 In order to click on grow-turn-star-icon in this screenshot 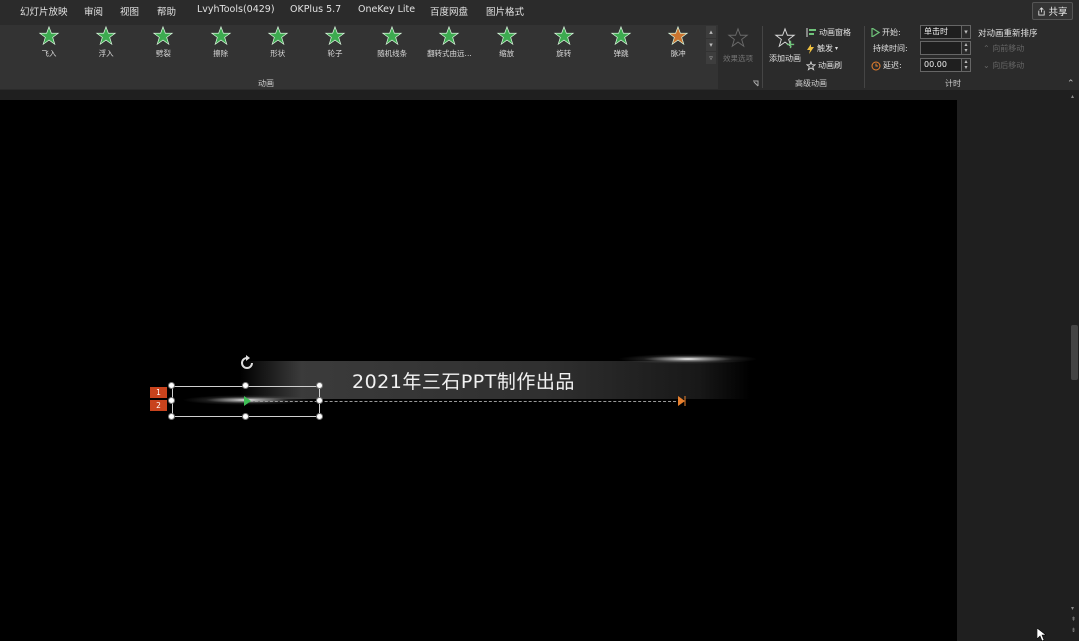, I will do `click(449, 35)`.